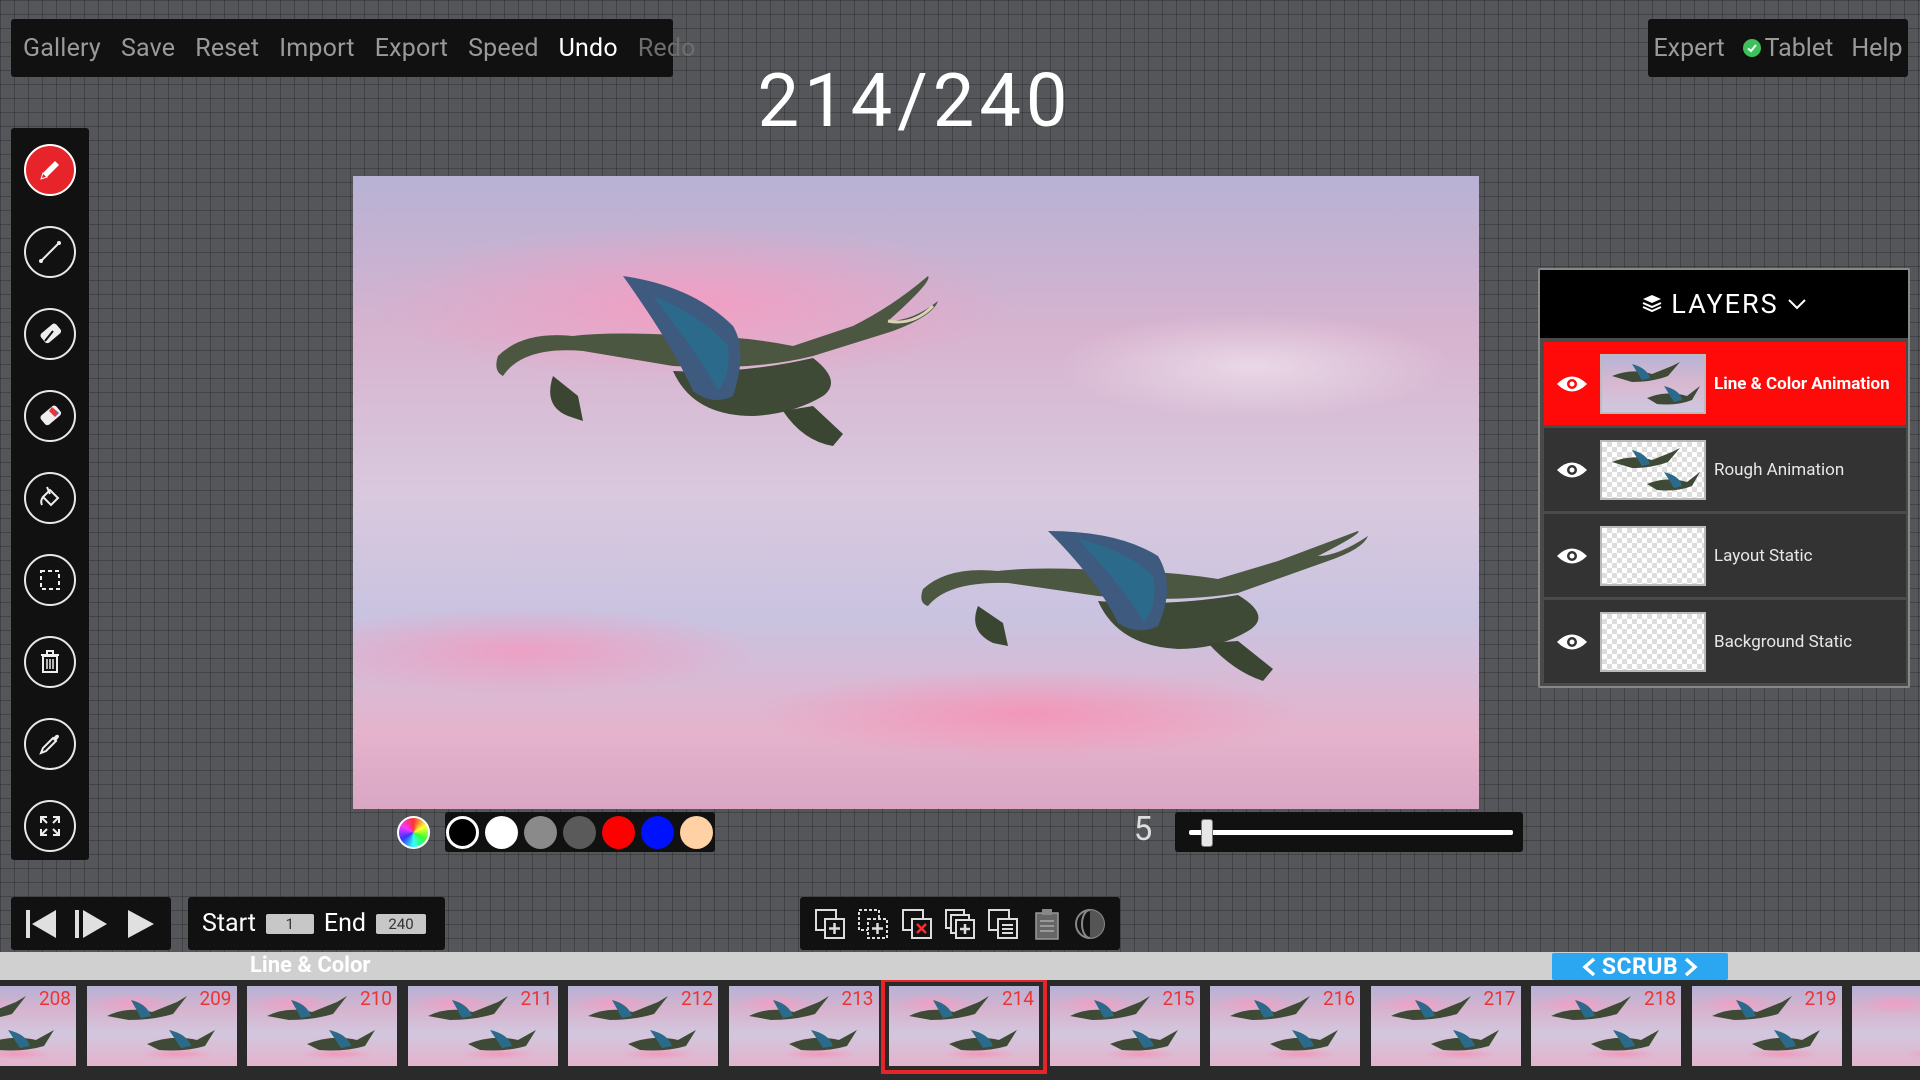  Describe the element at coordinates (1799, 48) in the screenshot. I see `tablet-label: Tablet` at that location.